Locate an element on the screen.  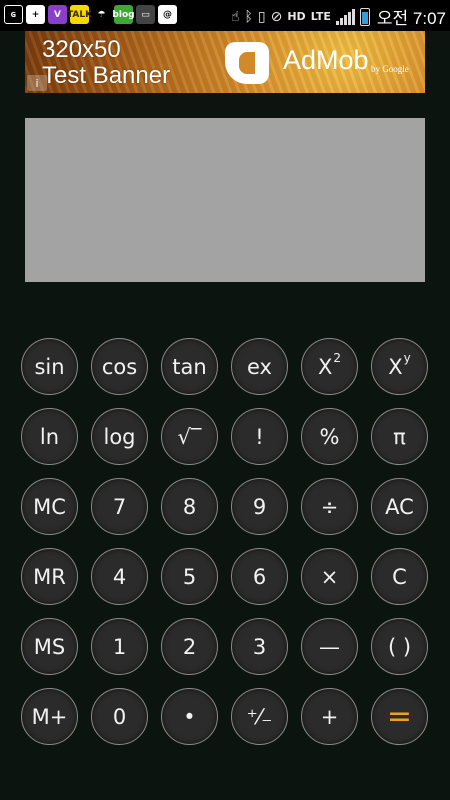
key-sin: sin is located at coordinates (49, 366).